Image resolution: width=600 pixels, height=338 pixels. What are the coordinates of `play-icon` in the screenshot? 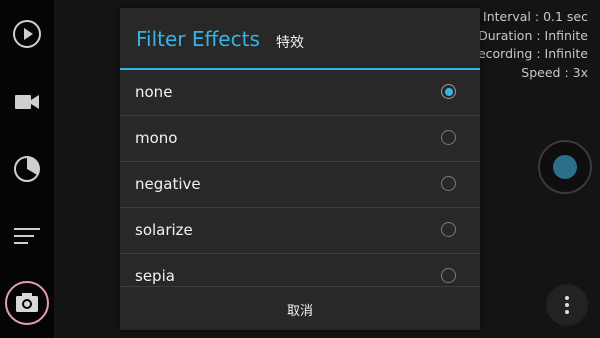 It's located at (27, 34).